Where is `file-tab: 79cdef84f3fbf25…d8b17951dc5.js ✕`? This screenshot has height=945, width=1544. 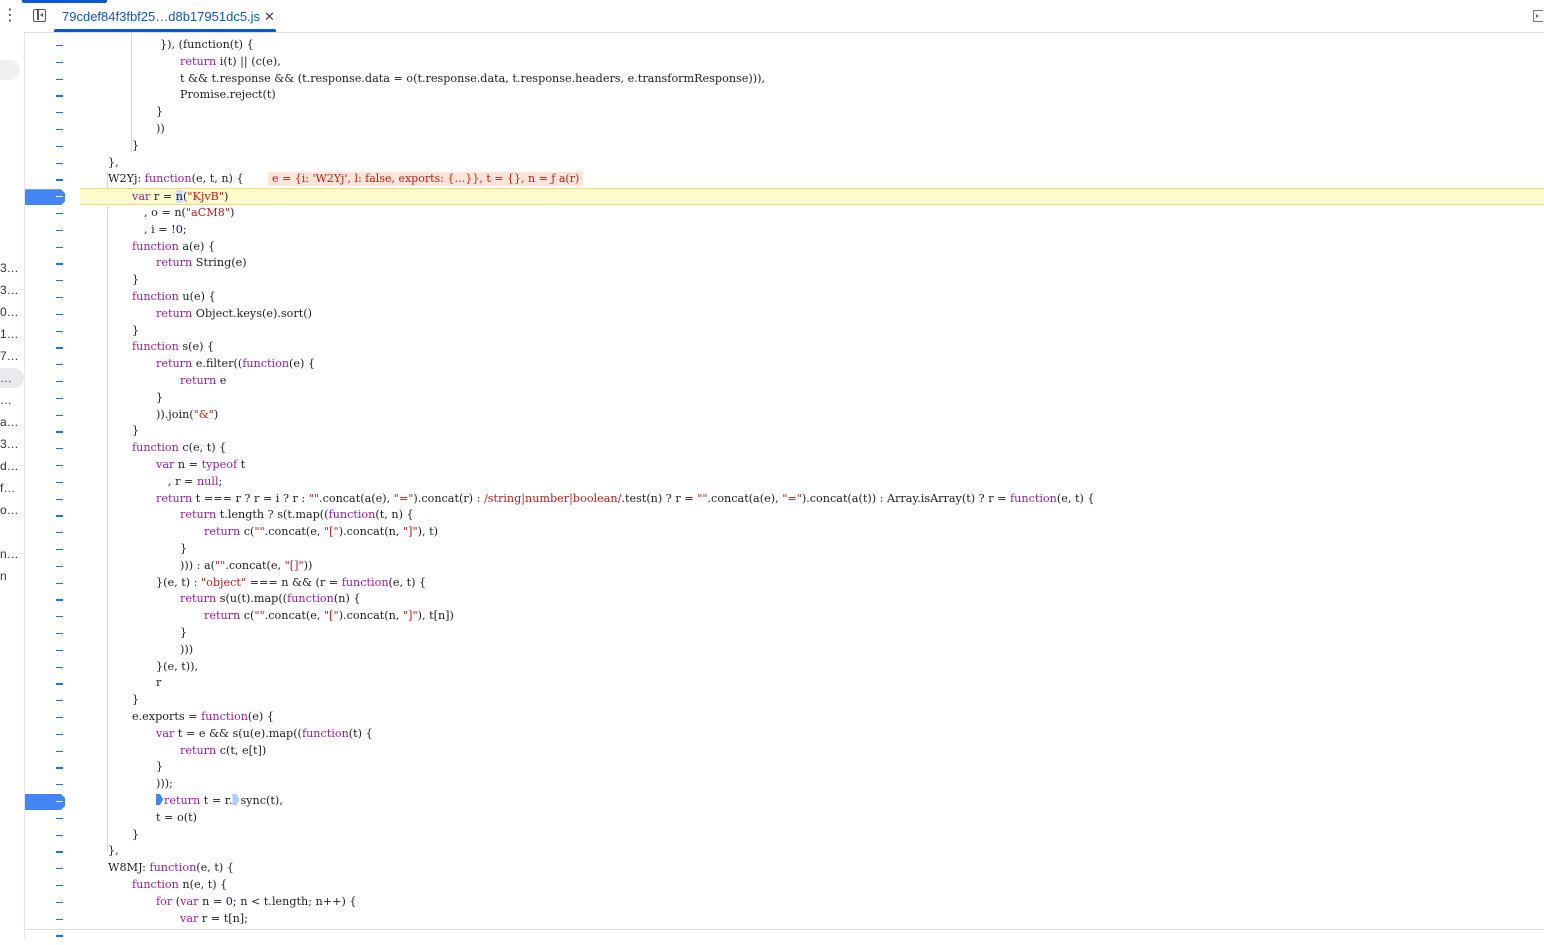
file-tab: 79cdef84f3fbf25…d8b17951dc5.js ✕ is located at coordinates (168, 16).